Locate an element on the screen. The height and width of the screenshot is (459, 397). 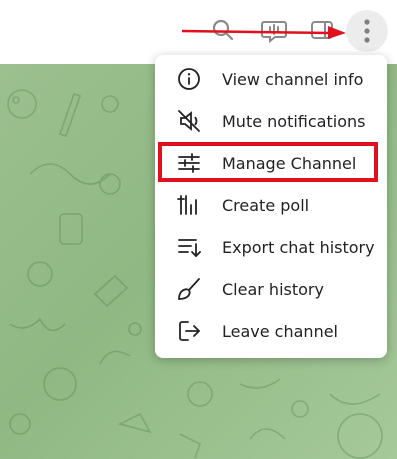
menu-item-clear-history: Clear history is located at coordinates (271, 289).